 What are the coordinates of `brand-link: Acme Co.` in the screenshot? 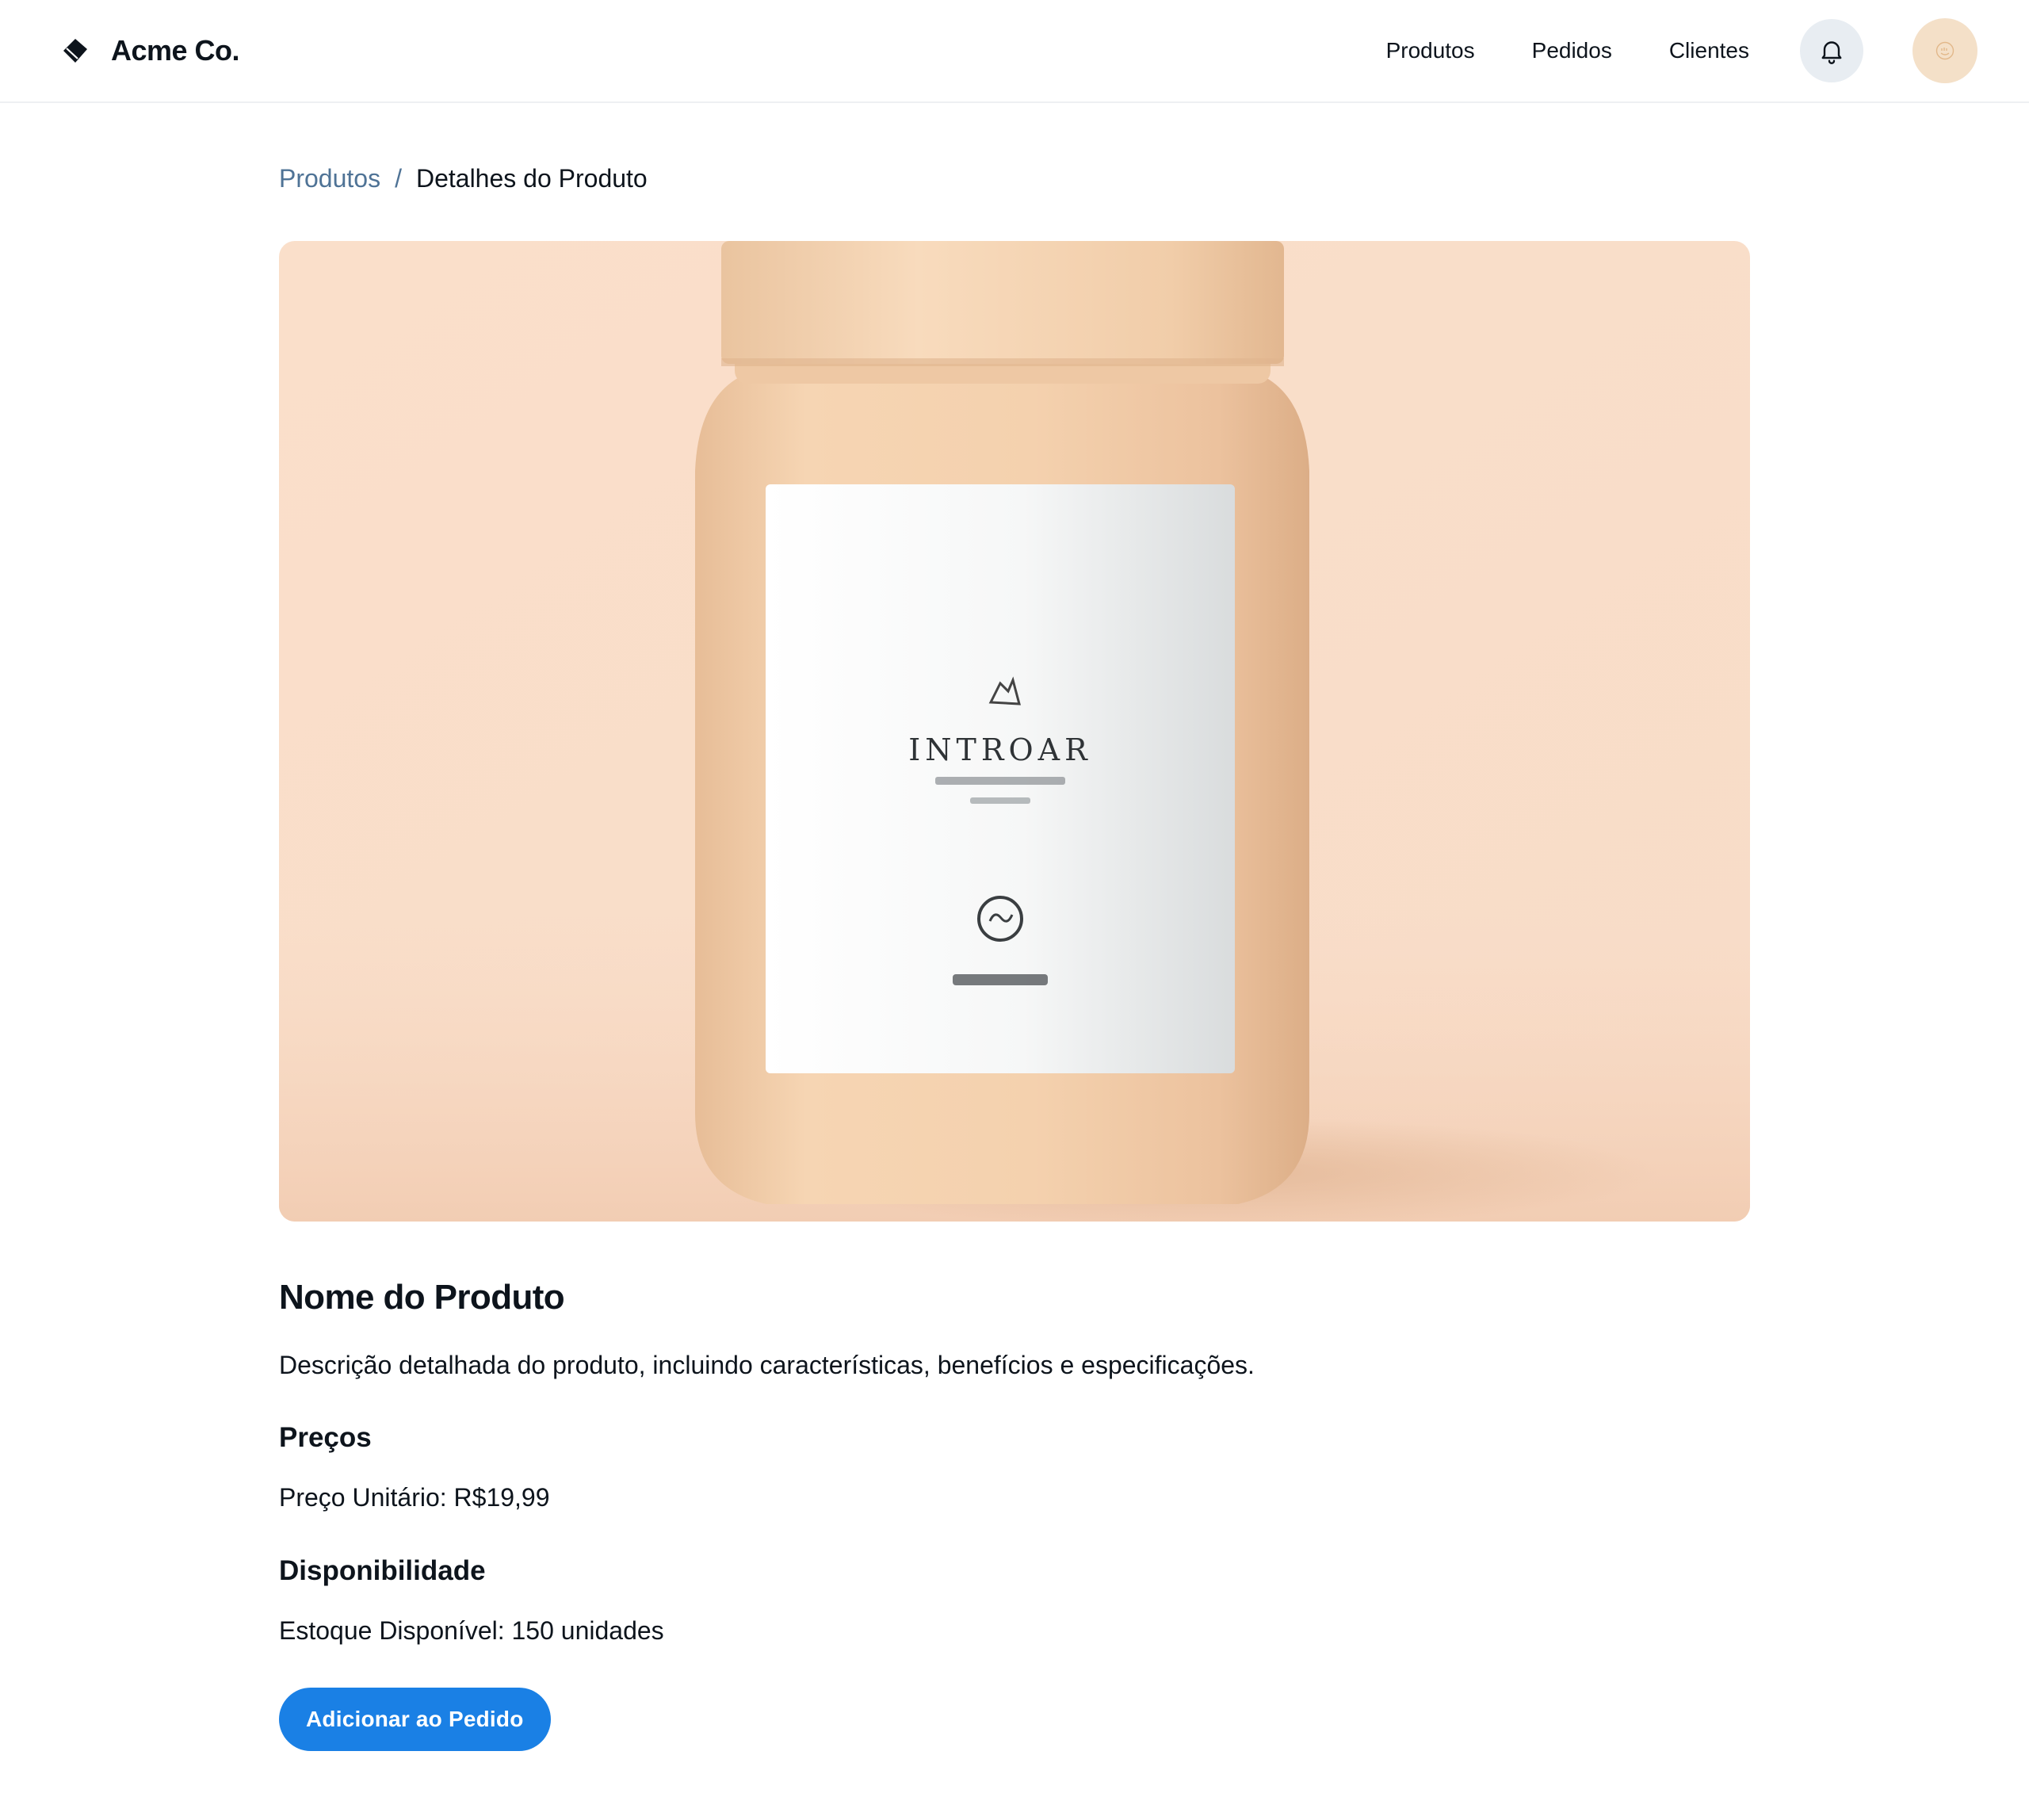 It's located at (151, 50).